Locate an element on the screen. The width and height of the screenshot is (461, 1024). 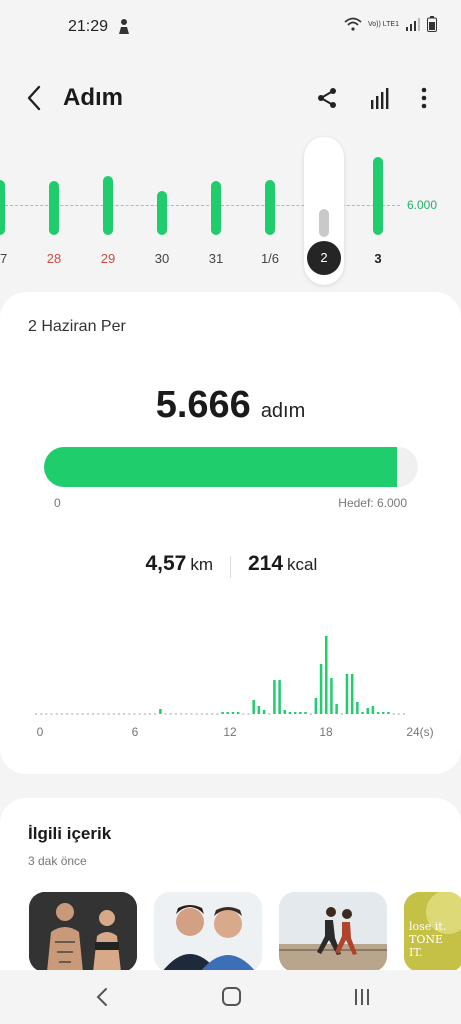
day-column: 1/6 is located at coordinates (270, 210).